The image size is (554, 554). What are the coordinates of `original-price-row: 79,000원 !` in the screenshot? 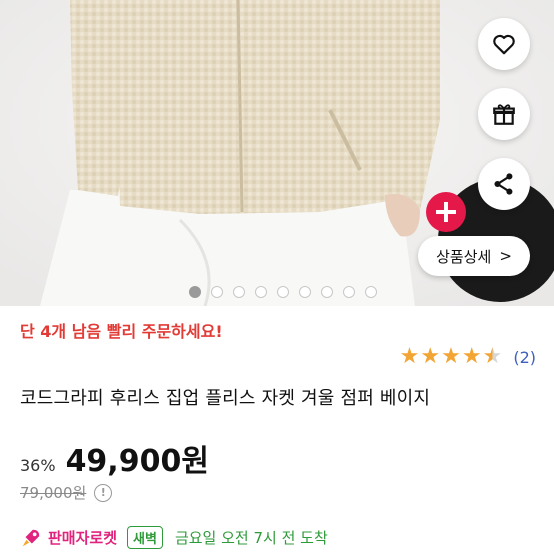 It's located at (66, 492).